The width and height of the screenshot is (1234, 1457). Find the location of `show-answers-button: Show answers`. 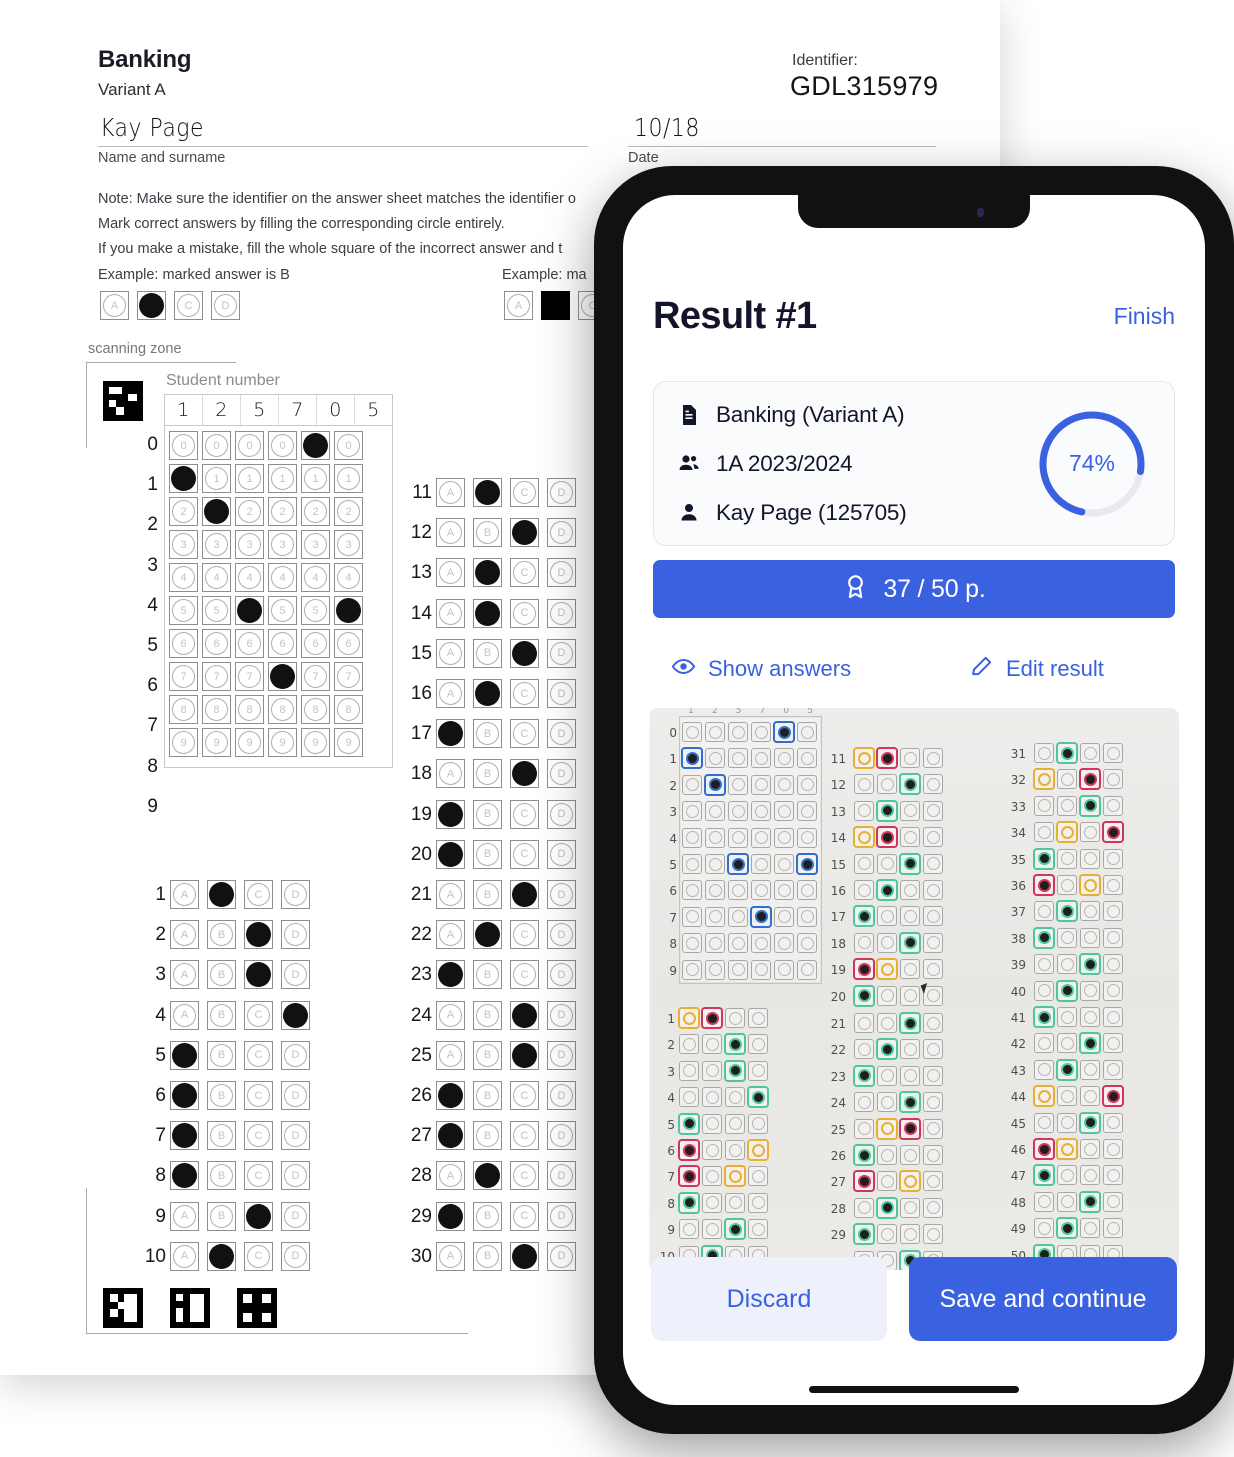

show-answers-button: Show answers is located at coordinates (803, 669).